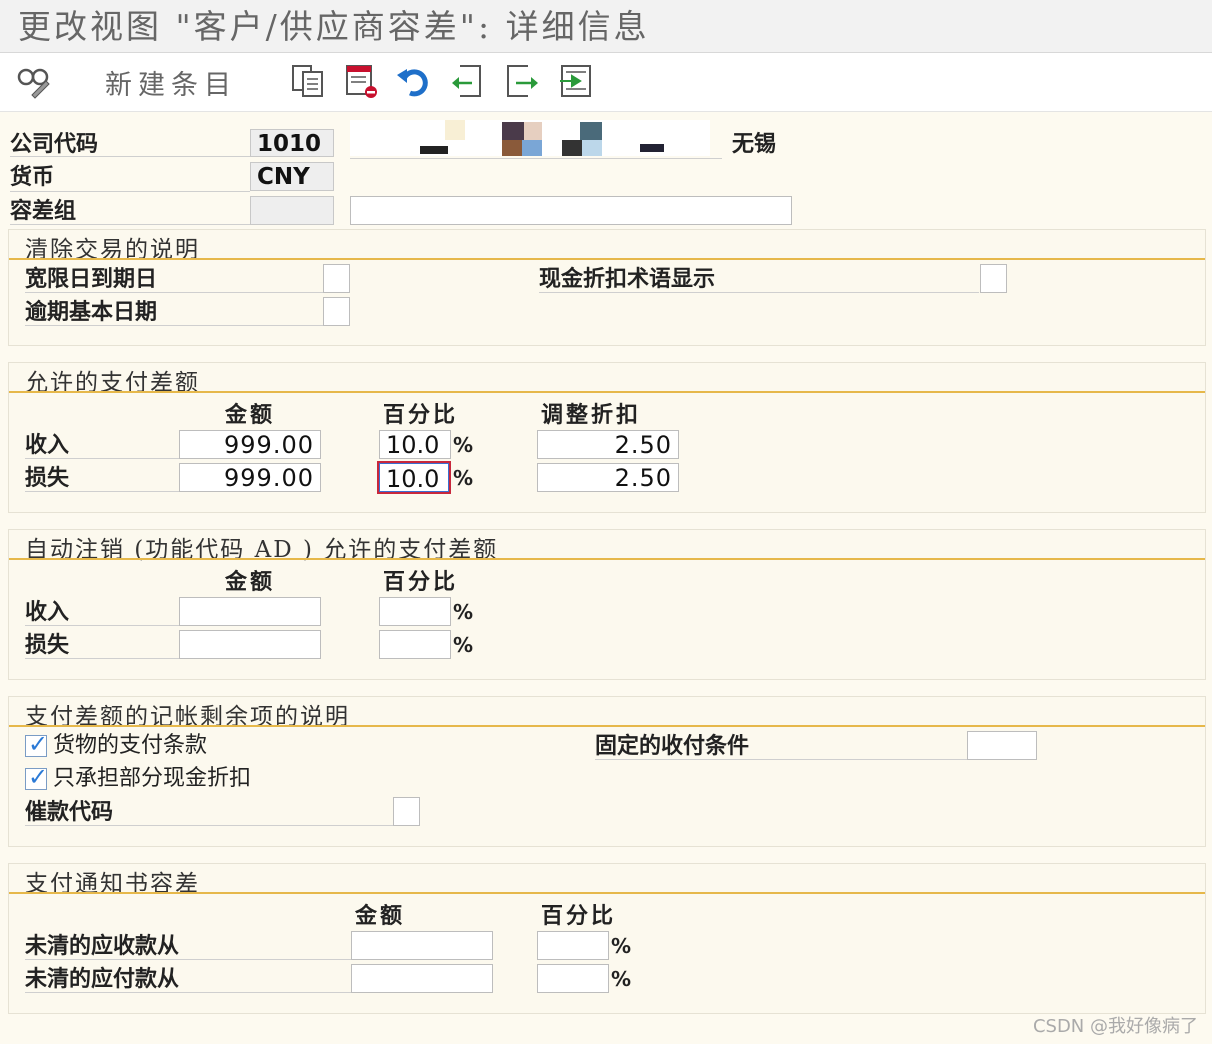 The image size is (1212, 1044). What do you see at coordinates (362, 81) in the screenshot?
I see `delete-icon` at bounding box center [362, 81].